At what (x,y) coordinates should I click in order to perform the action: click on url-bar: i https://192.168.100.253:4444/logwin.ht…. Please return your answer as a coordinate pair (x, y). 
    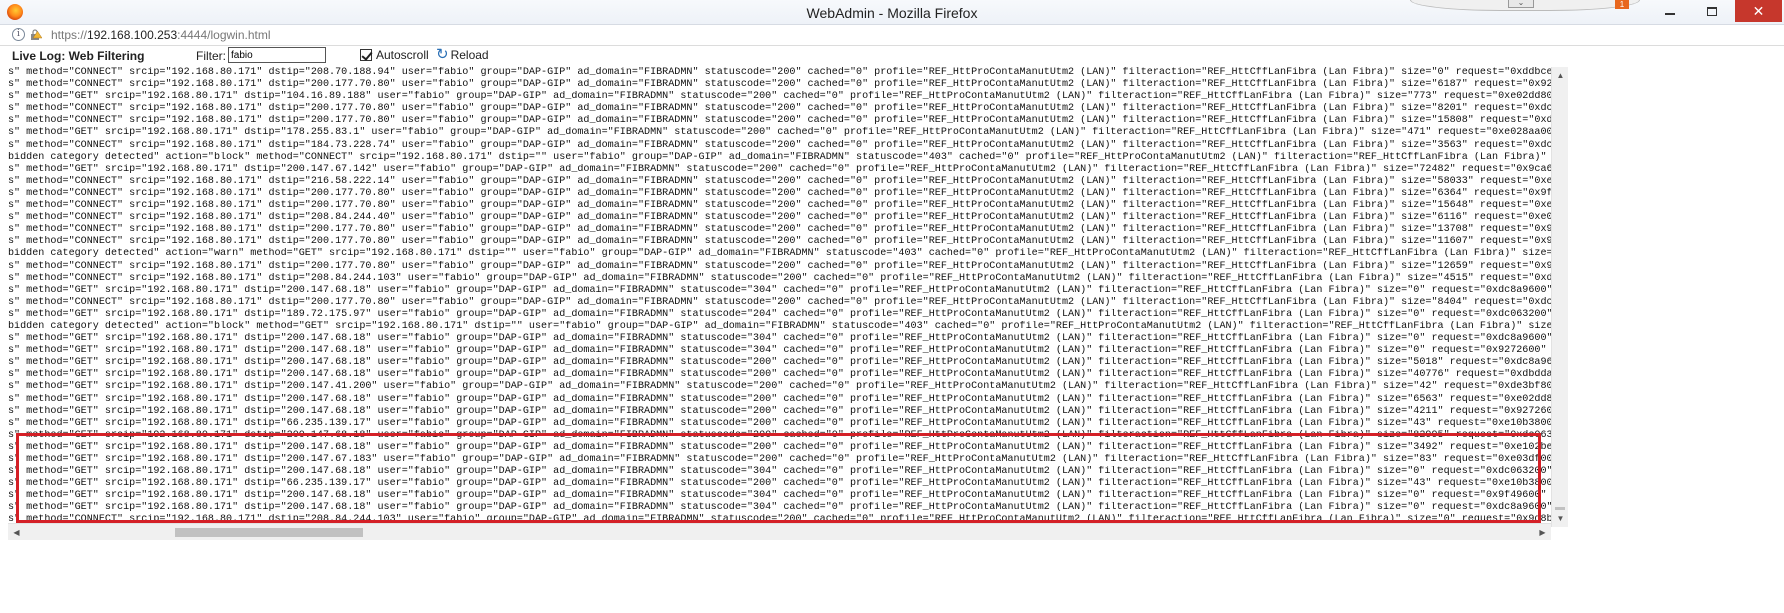
    Looking at the image, I should click on (892, 35).